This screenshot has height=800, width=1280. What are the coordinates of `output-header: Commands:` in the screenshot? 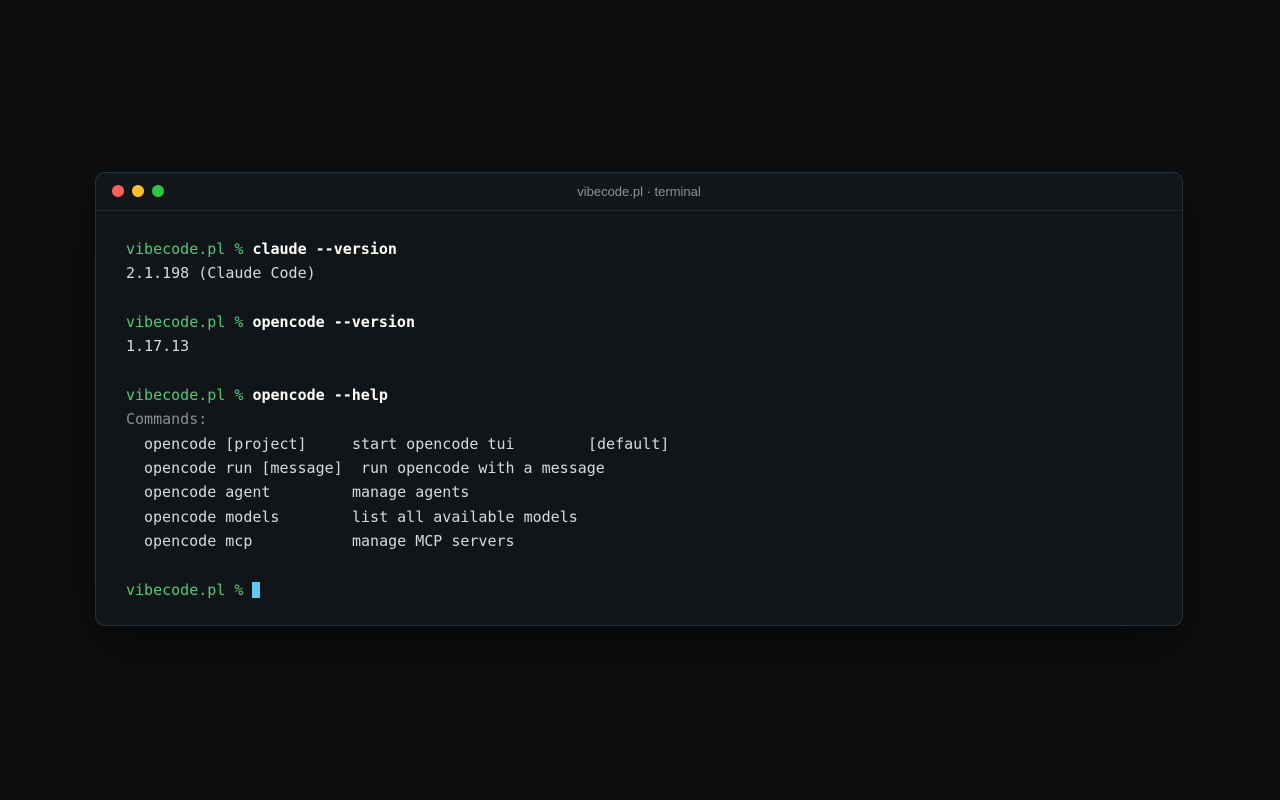 It's located at (167, 419).